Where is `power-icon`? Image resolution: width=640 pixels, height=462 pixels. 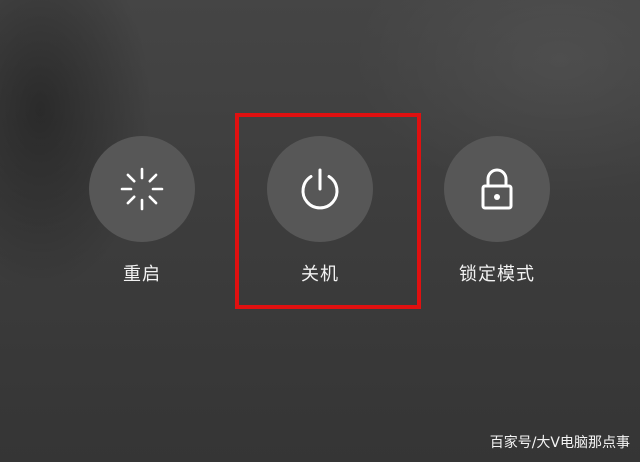
power-icon is located at coordinates (320, 189).